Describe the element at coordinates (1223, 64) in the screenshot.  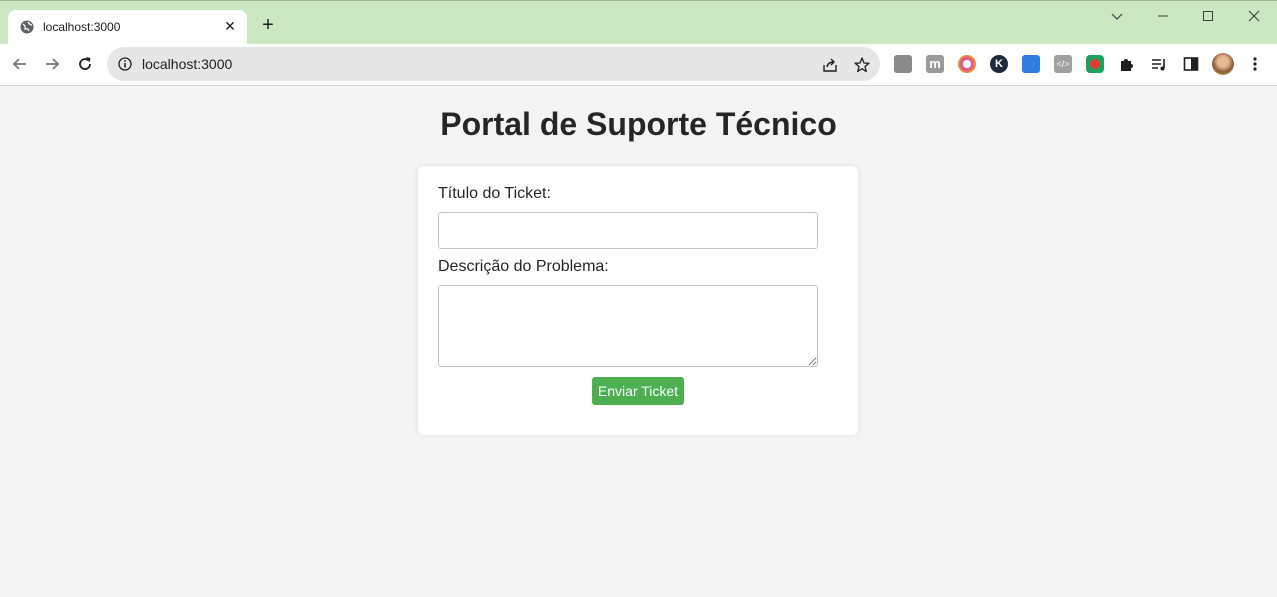
I see `avatar` at that location.